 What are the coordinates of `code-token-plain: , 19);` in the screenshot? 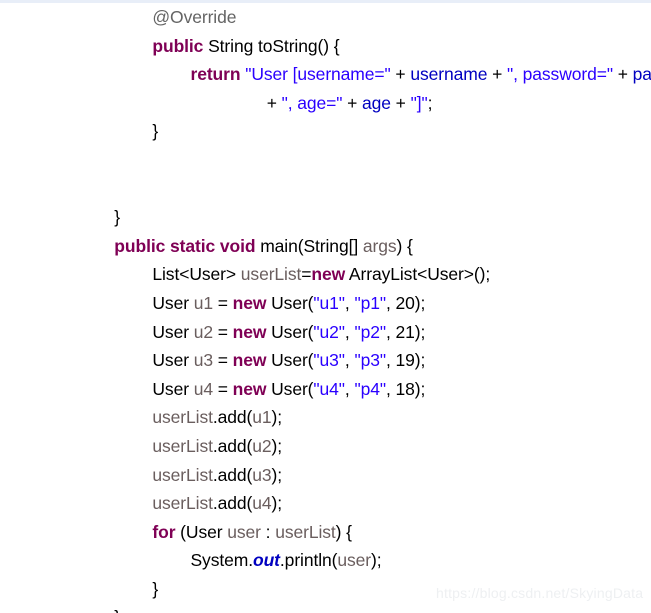 It's located at (405, 360).